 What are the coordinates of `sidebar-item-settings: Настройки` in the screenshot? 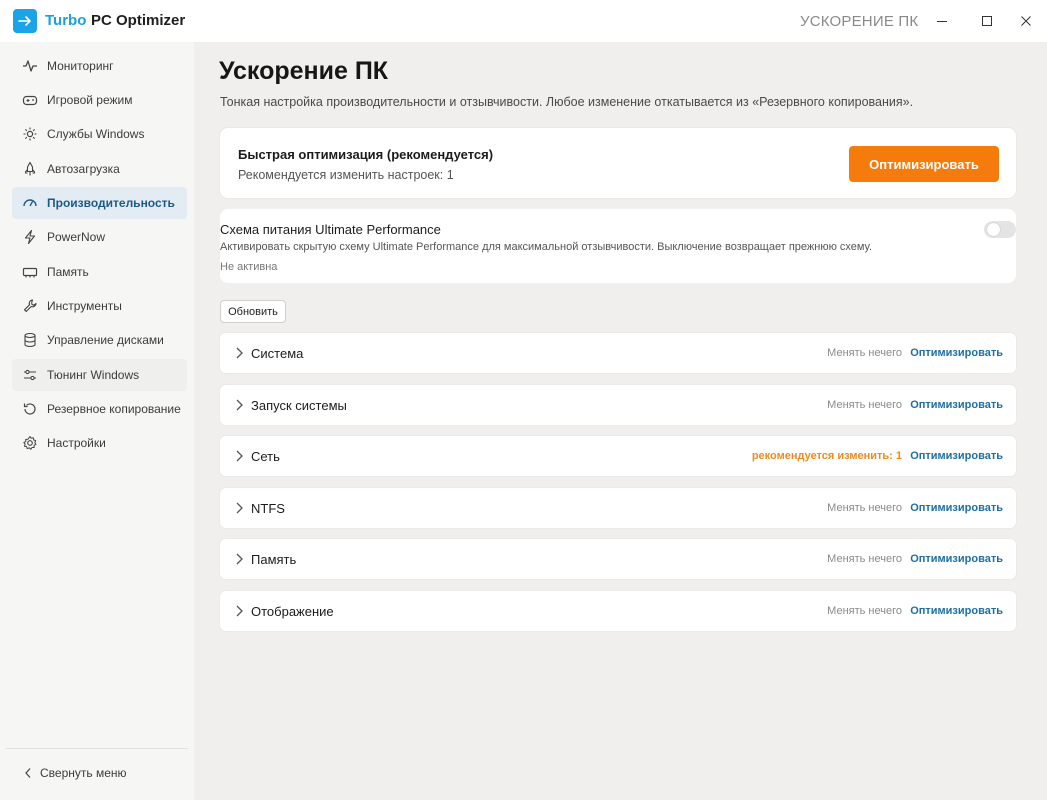 It's located at (99, 443).